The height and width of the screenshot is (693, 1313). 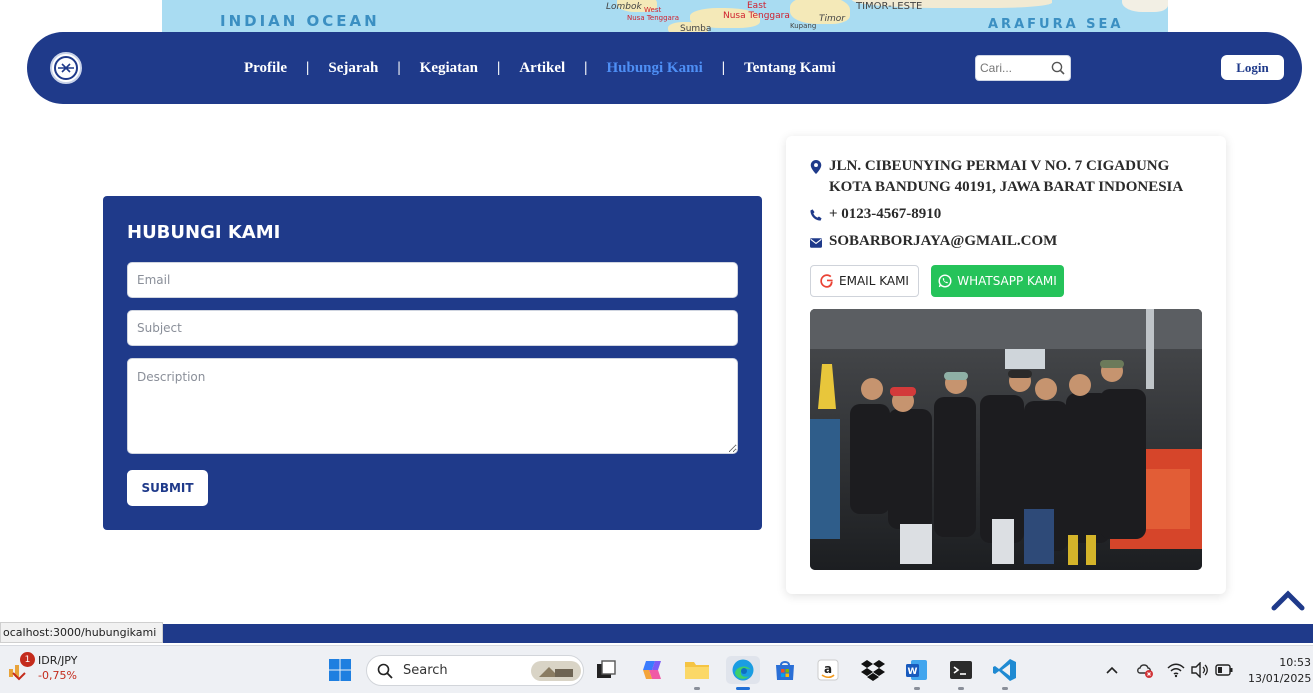 What do you see at coordinates (27, 659) in the screenshot?
I see `widget-badge: 1` at bounding box center [27, 659].